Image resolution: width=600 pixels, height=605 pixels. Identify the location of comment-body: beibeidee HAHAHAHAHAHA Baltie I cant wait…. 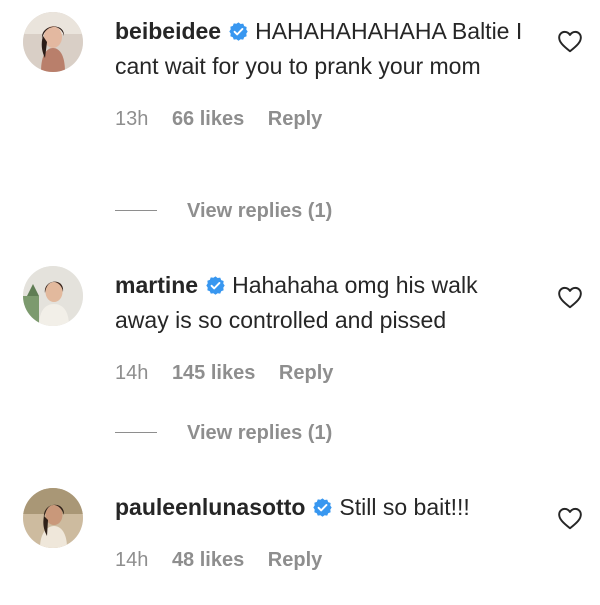
(325, 74).